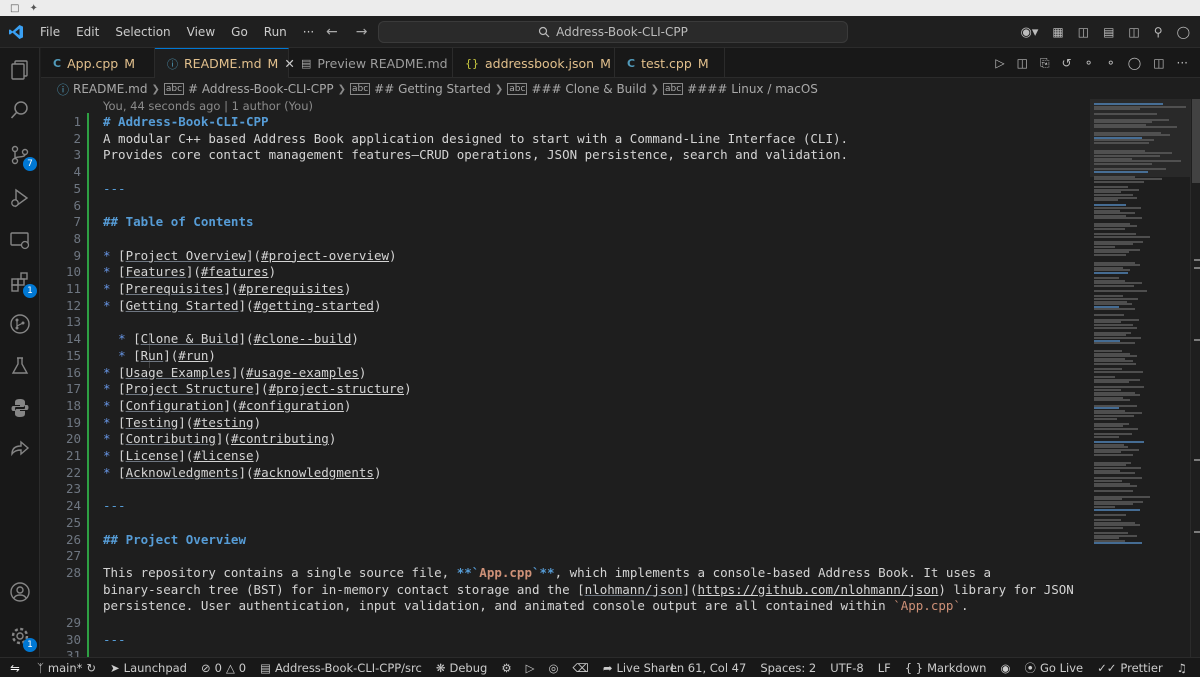 Image resolution: width=1200 pixels, height=677 pixels. What do you see at coordinates (565, 555) in the screenshot?
I see `code-line: 27` at bounding box center [565, 555].